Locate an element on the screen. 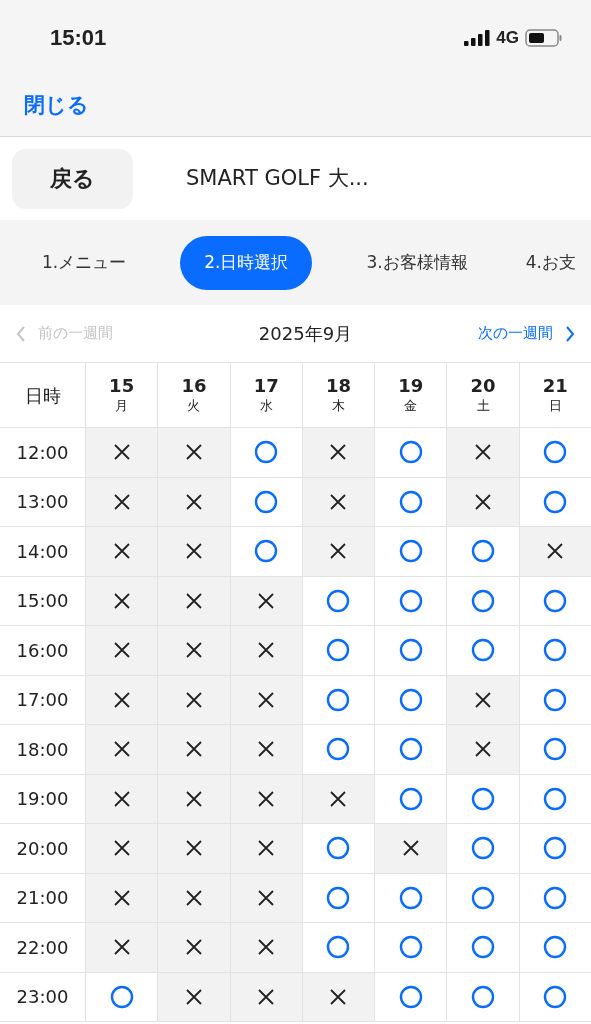 The image size is (591, 1024). chevron-right-icon is located at coordinates (570, 333).